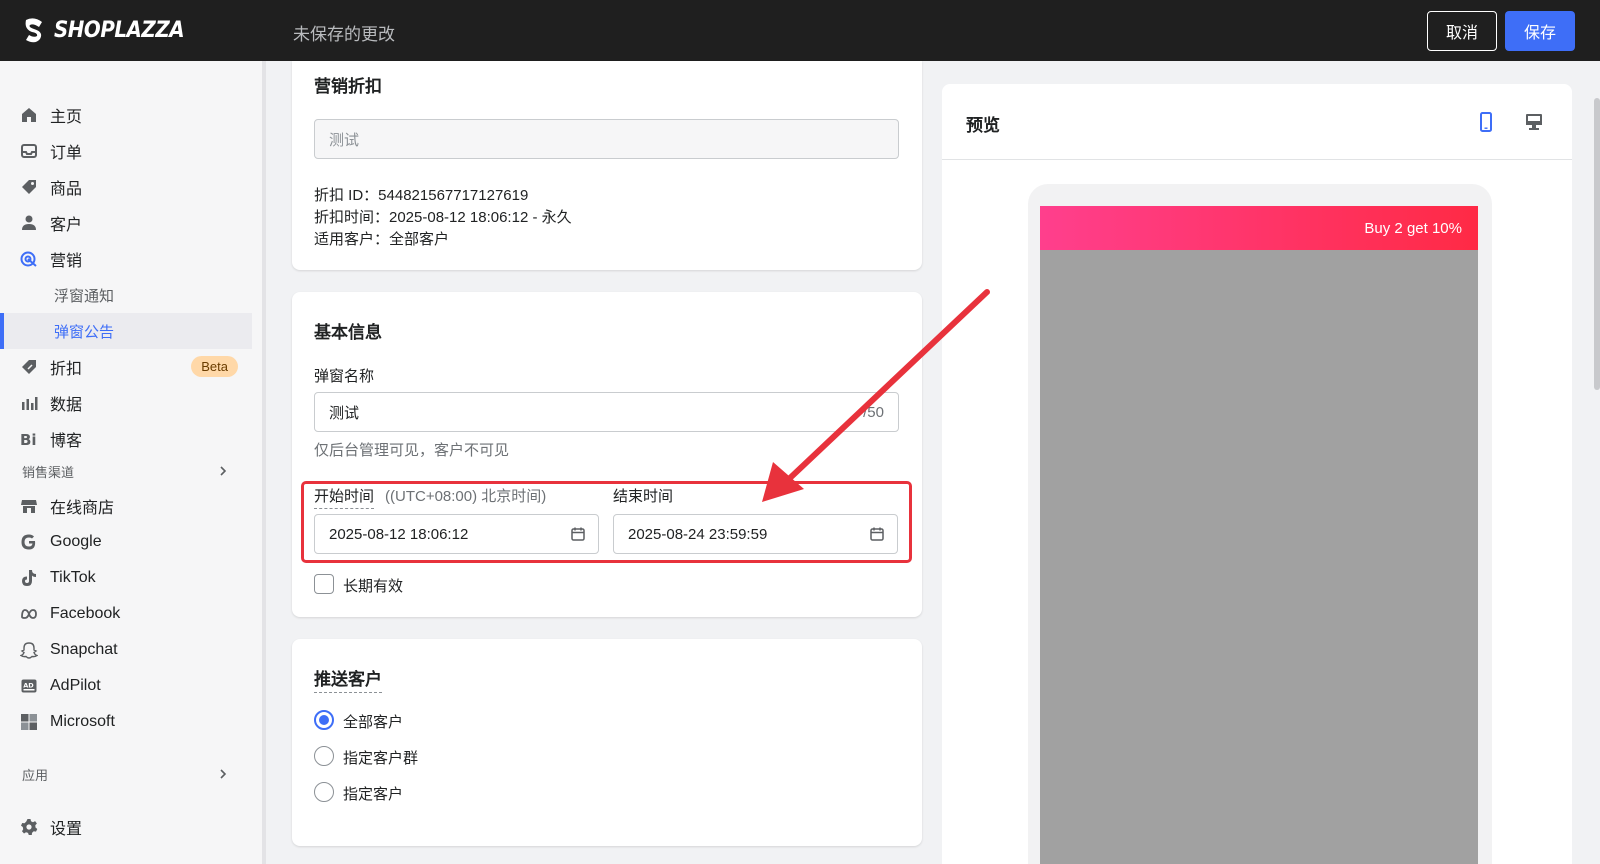  What do you see at coordinates (1462, 31) in the screenshot?
I see `cancel-button: 取消` at bounding box center [1462, 31].